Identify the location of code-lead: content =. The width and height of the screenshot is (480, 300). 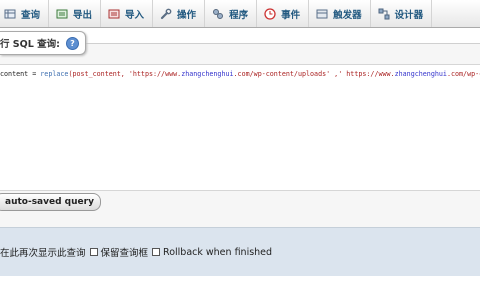
(20, 74).